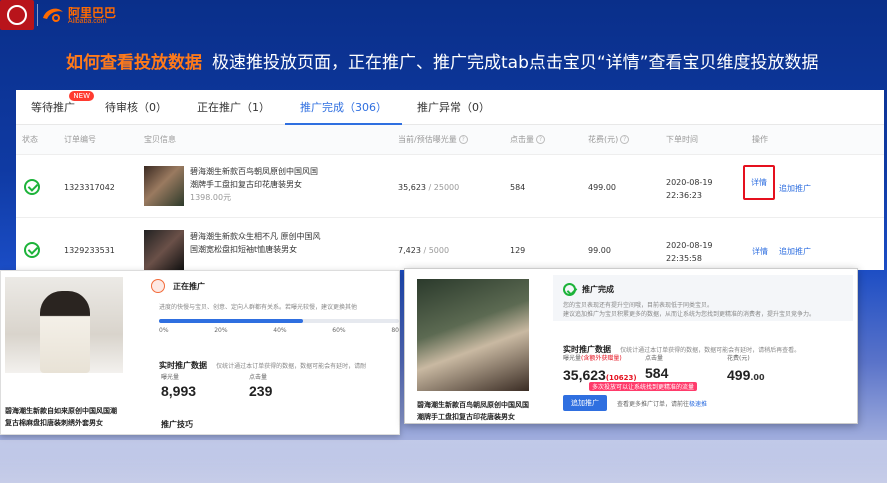 This screenshot has width=887, height=483. Describe the element at coordinates (444, 187) in the screenshot. I see `exposure-estimate: / 25000` at that location.